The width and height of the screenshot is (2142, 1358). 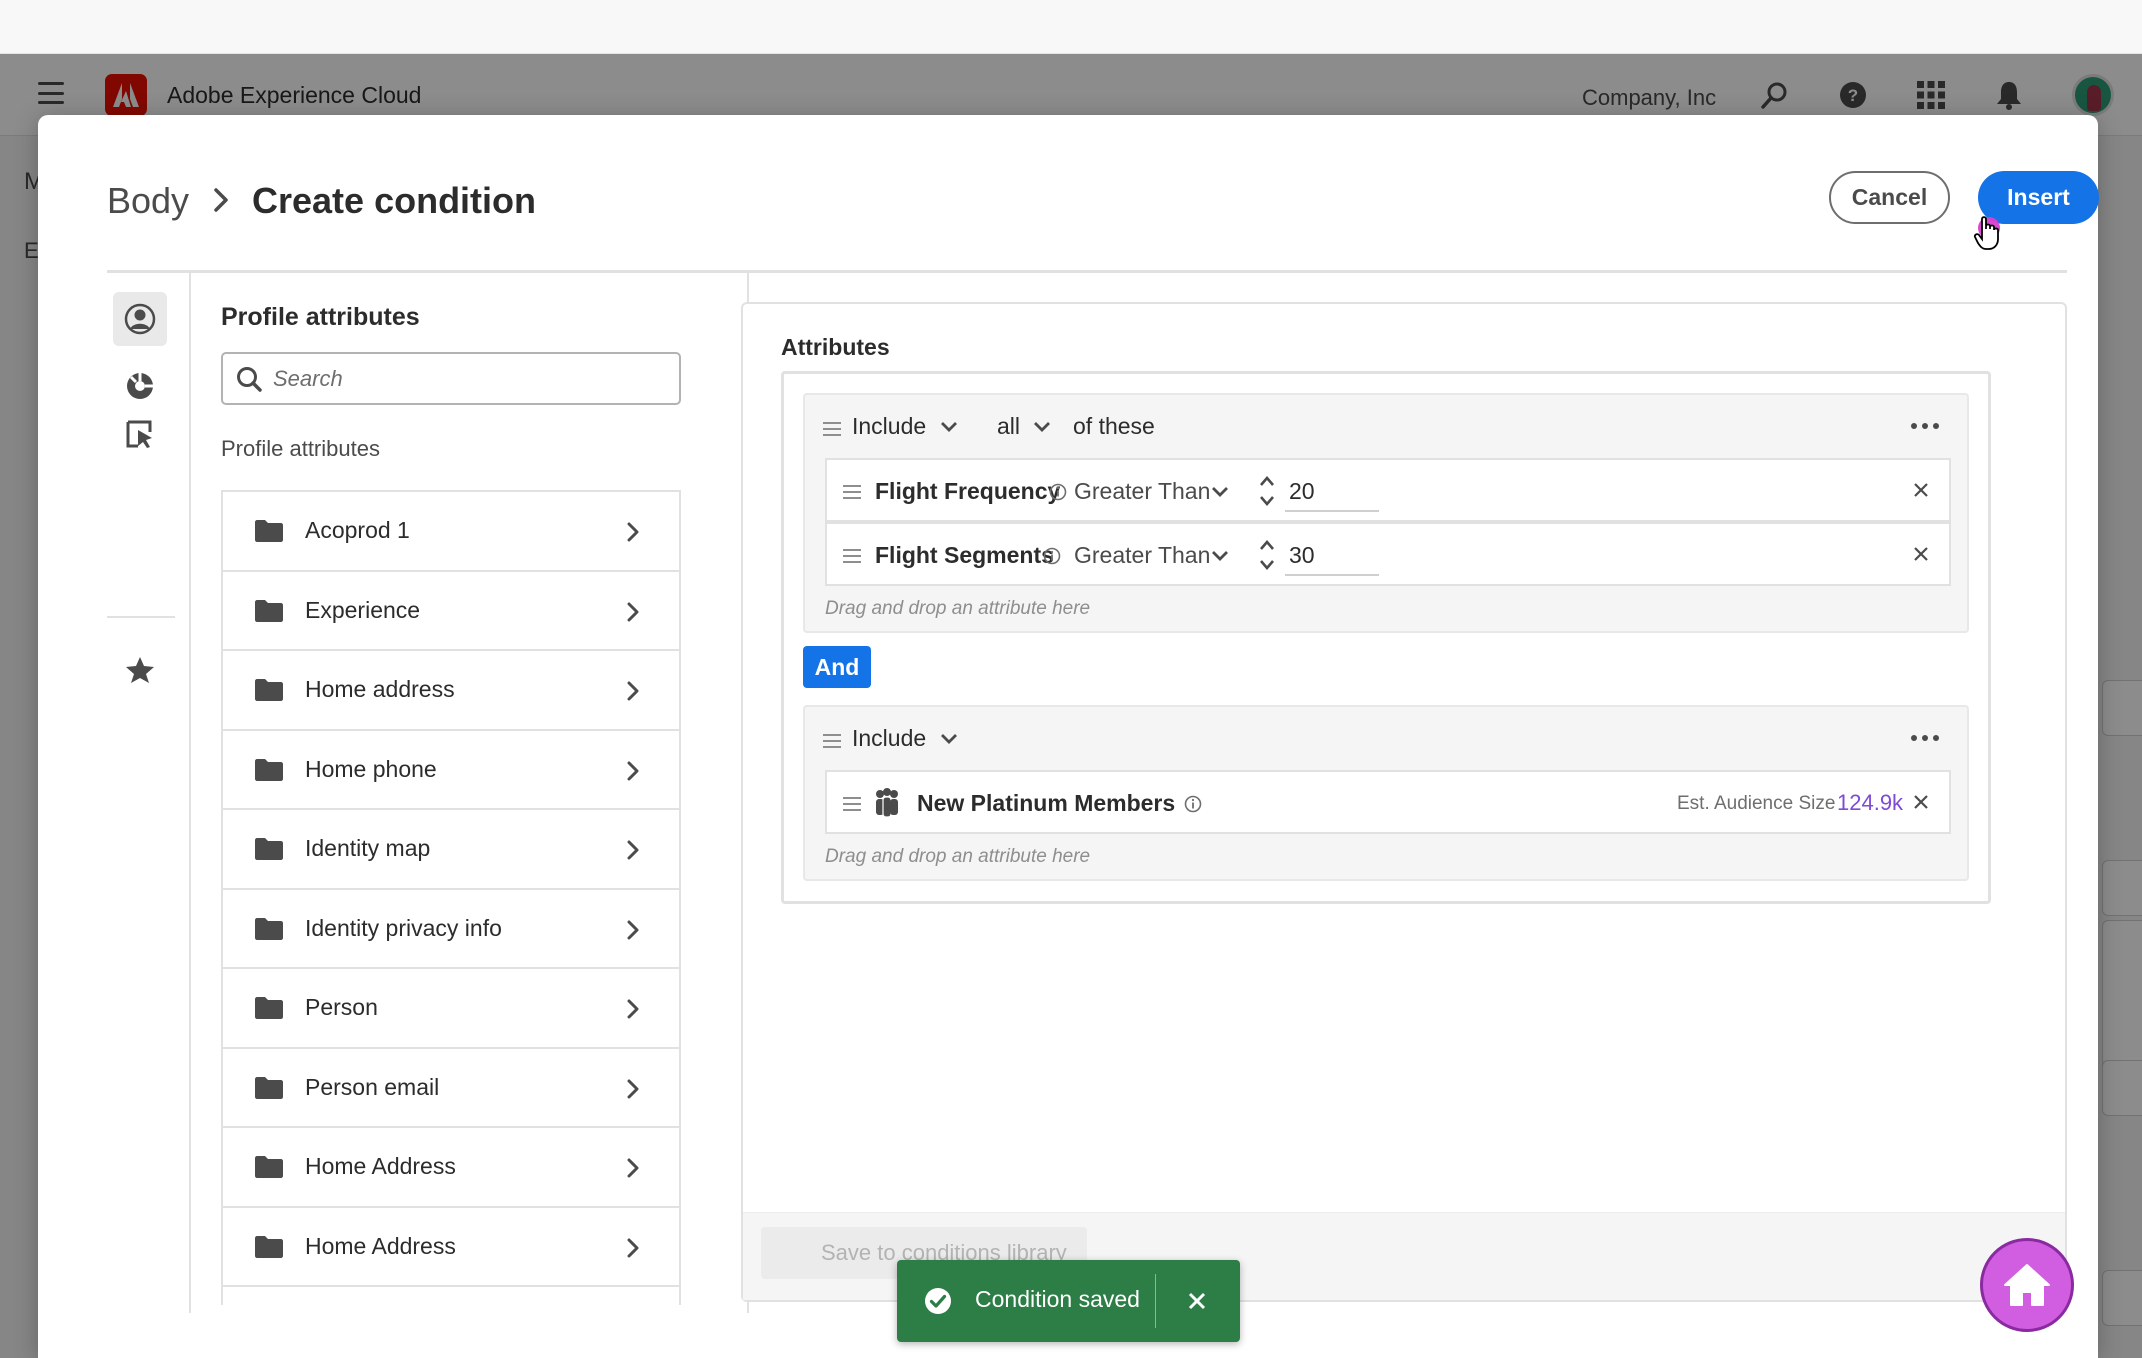 I want to click on breadcrumb-parent: Body, so click(x=148, y=201).